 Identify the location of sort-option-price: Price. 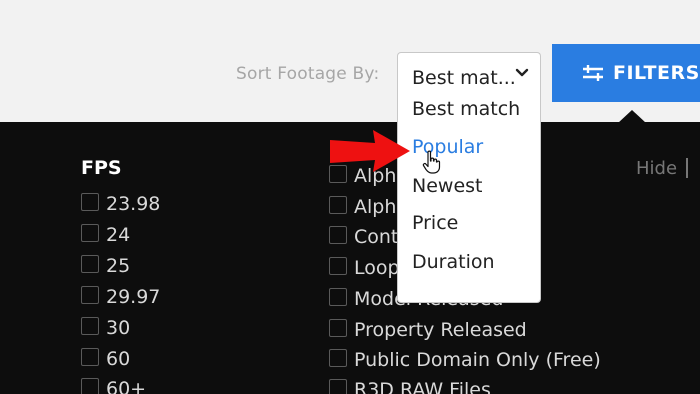
(435, 223).